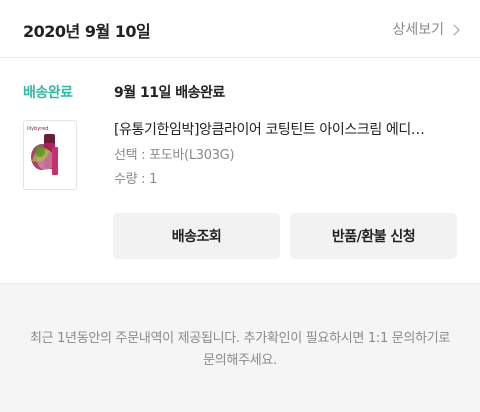 This screenshot has width=480, height=412. What do you see at coordinates (174, 155) in the screenshot?
I see `product-option: 선택 : 포도바(L303G)` at bounding box center [174, 155].